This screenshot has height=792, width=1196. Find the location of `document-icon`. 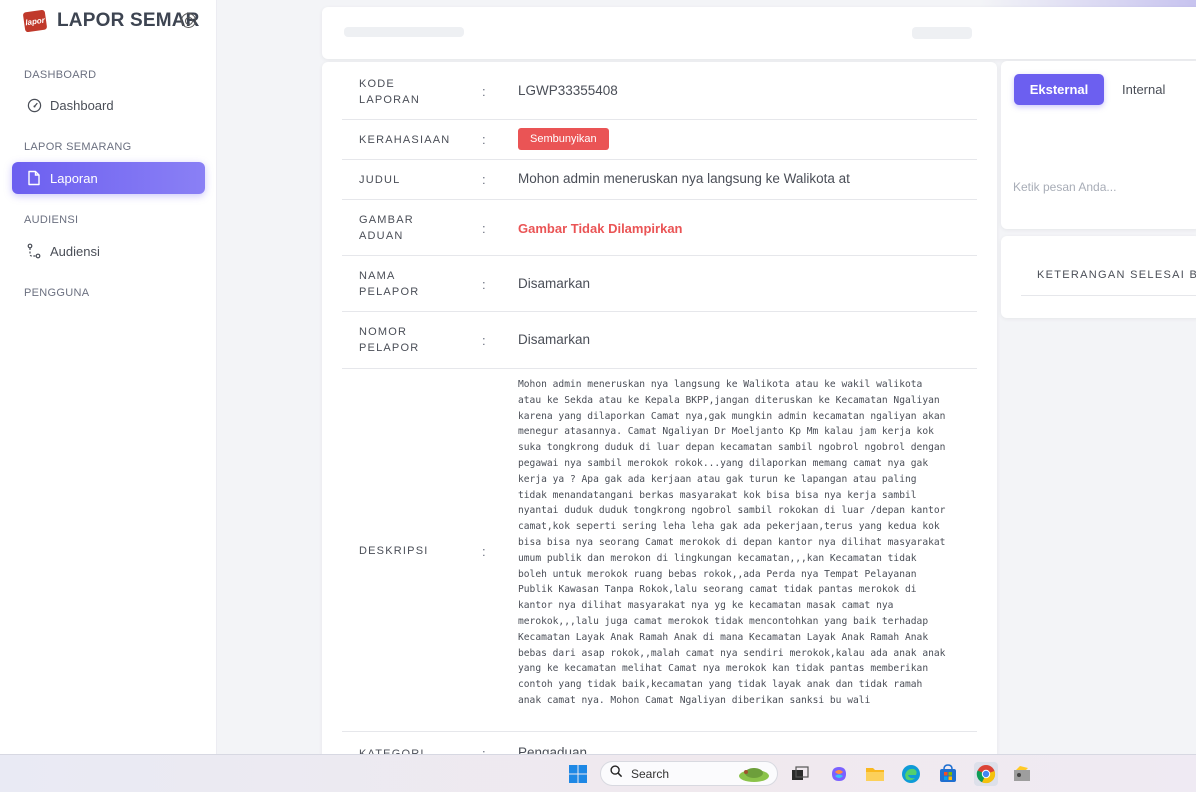

document-icon is located at coordinates (34, 178).